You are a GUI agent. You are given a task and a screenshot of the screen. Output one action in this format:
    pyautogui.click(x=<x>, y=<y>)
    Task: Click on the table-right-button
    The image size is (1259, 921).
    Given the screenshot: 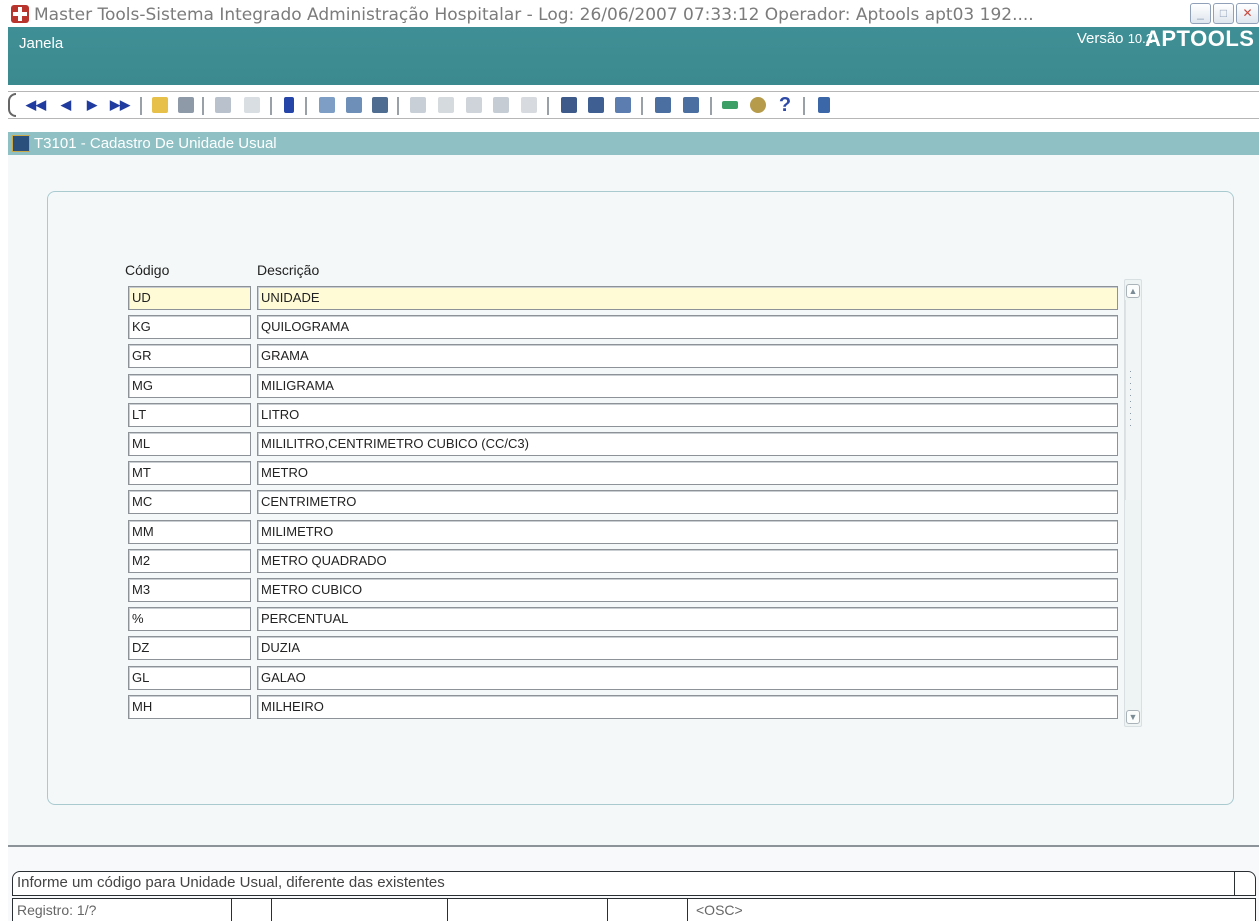 What is the action you would take?
    pyautogui.click(x=691, y=105)
    